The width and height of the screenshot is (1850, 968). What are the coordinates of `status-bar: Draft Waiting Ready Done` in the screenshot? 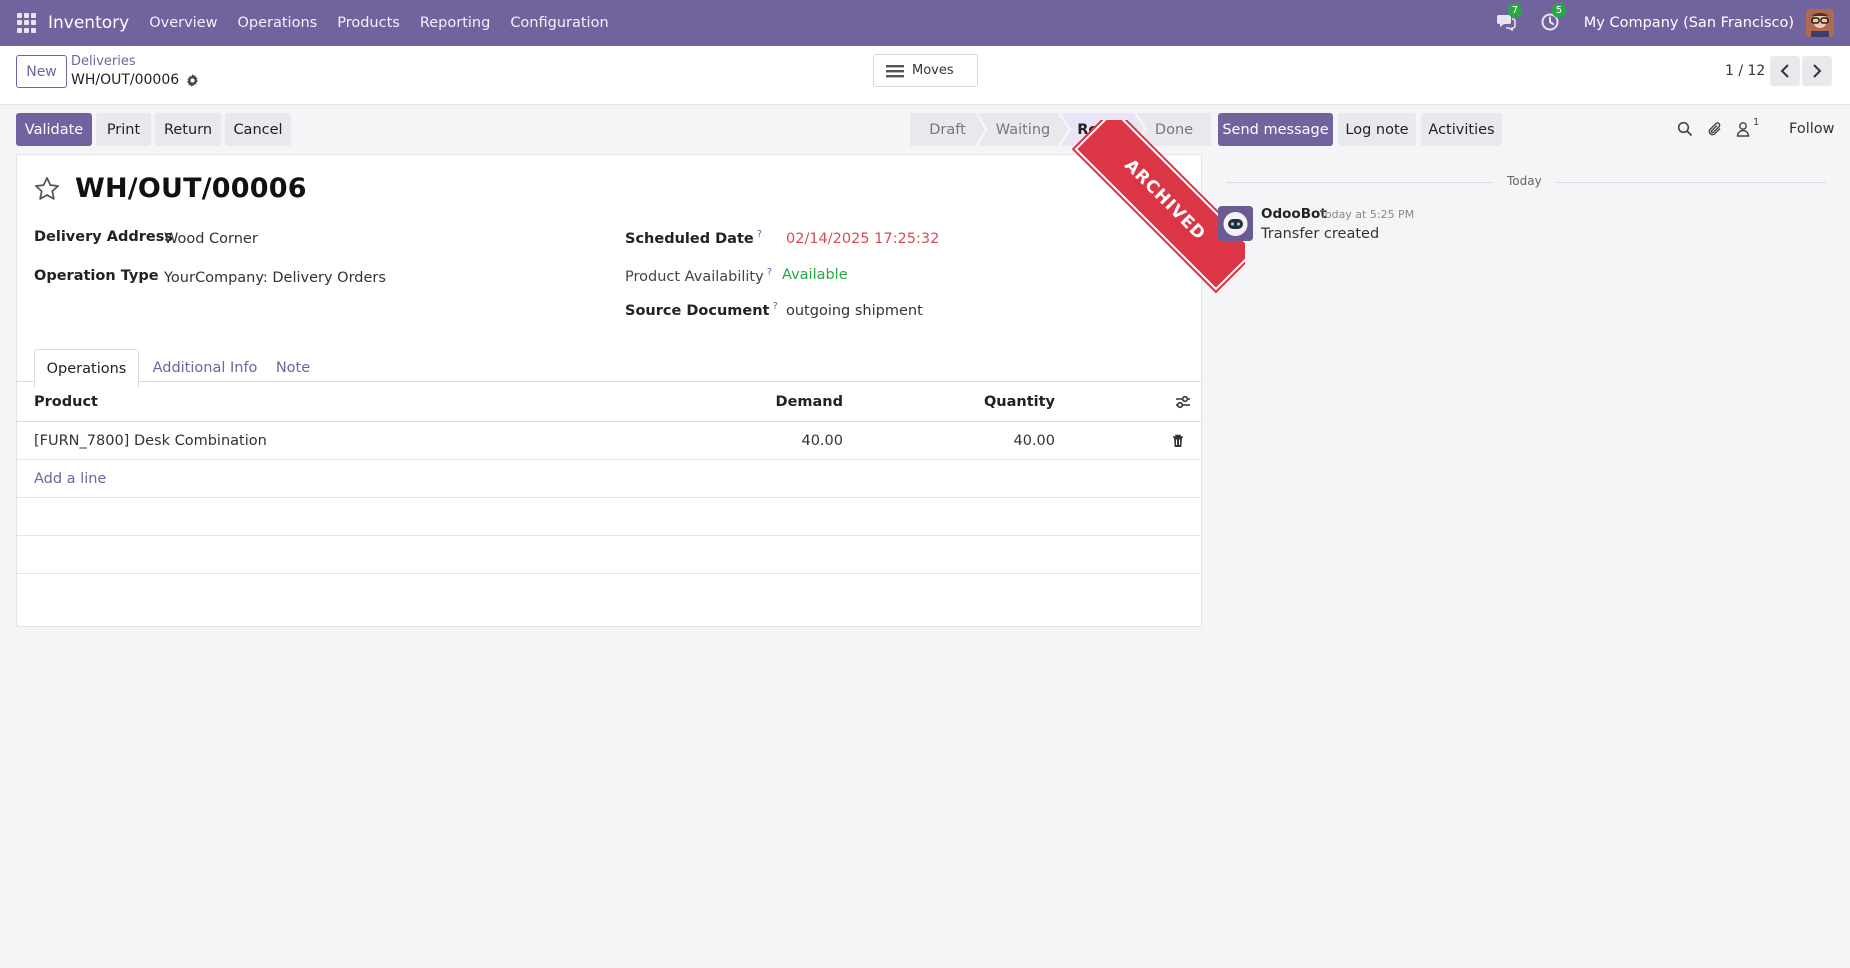 It's located at (1060, 129).